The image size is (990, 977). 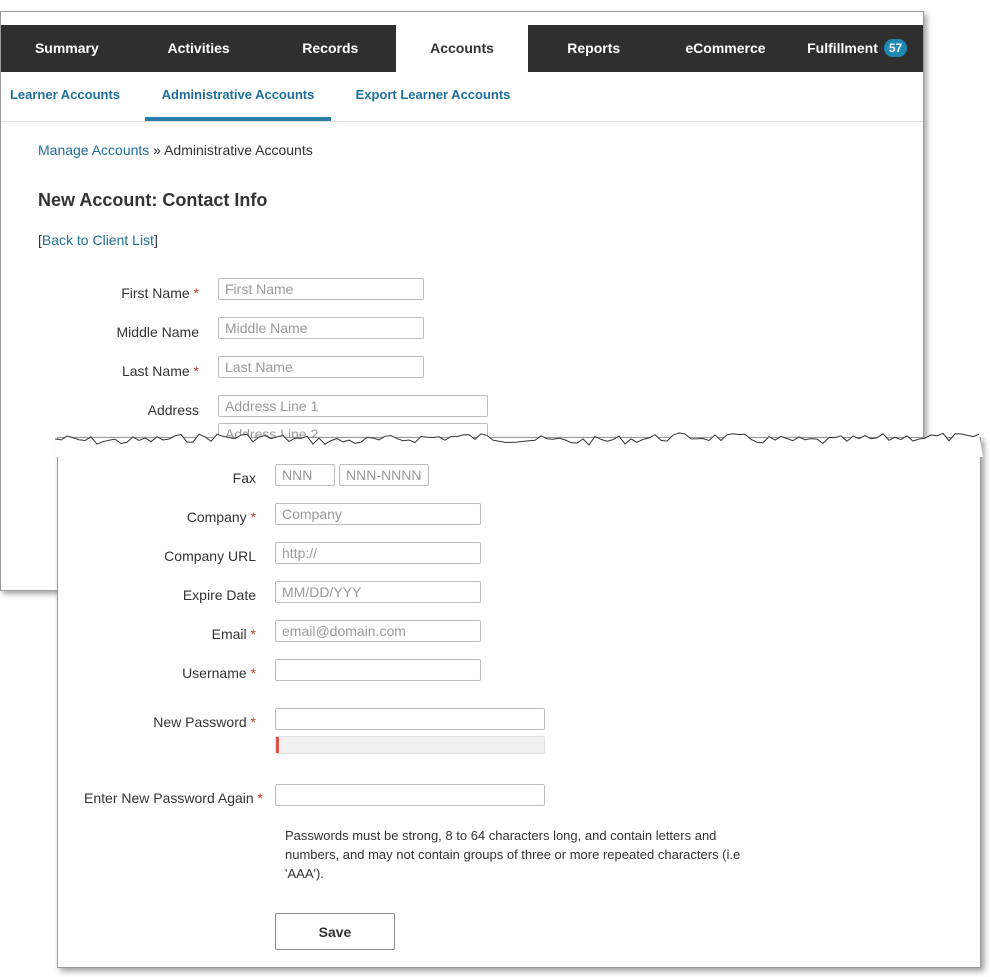 I want to click on email-label-text: Email, so click(x=229, y=634).